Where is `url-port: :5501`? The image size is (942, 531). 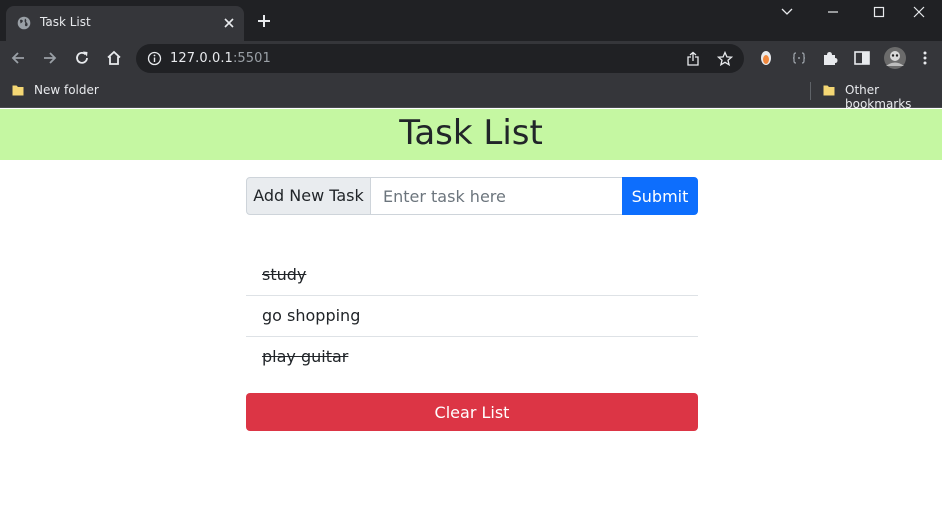
url-port: :5501 is located at coordinates (251, 58).